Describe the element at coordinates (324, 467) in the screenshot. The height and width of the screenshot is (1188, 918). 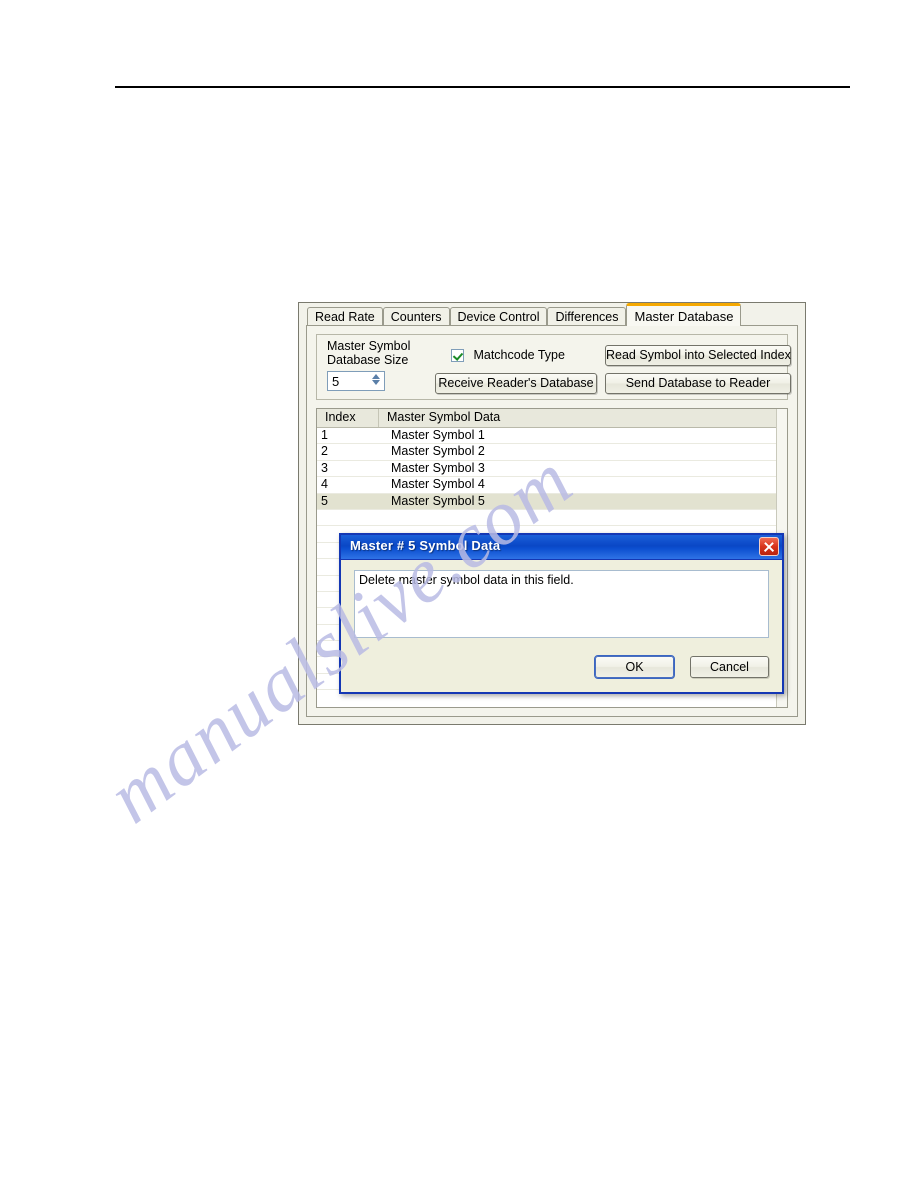
I see `cell-index: 3` at that location.